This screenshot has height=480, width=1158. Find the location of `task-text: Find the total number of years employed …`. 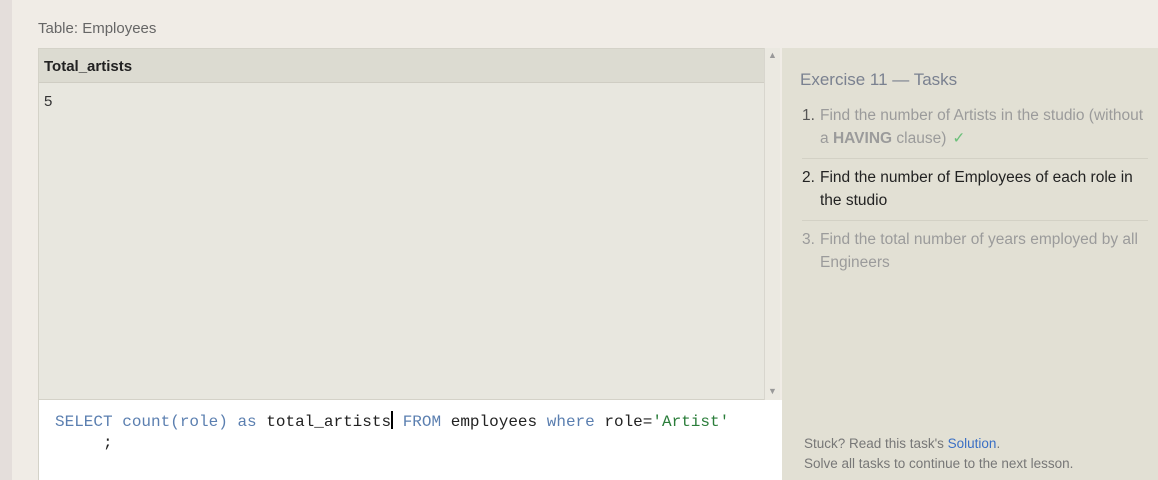

task-text: Find the total number of years employed … is located at coordinates (979, 251).